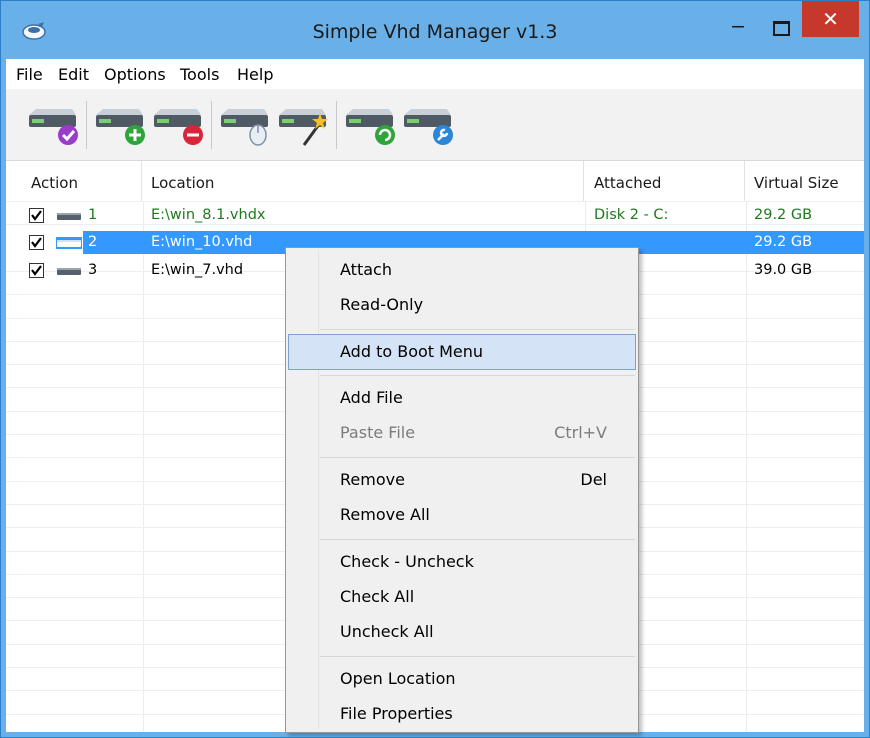 This screenshot has width=870, height=738. I want to click on grid-row-line, so click(435, 201).